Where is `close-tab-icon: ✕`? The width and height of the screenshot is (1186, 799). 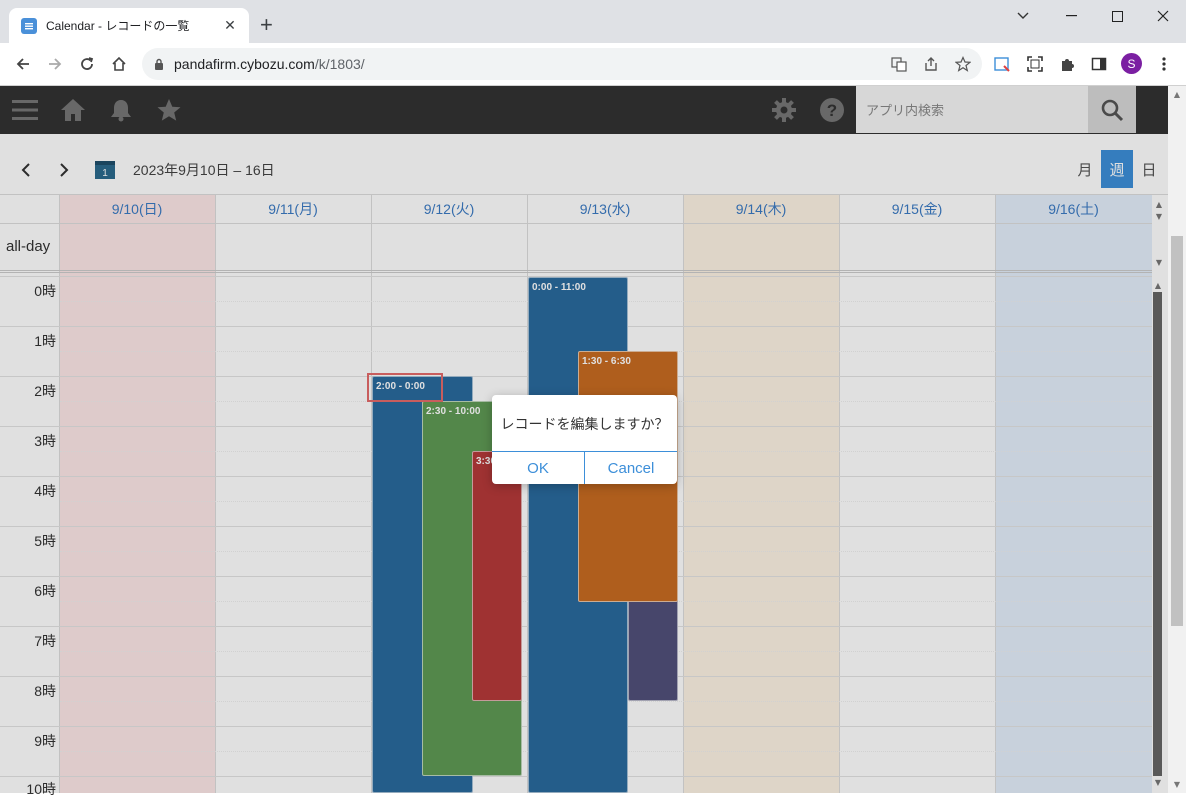
close-tab-icon: ✕ is located at coordinates (230, 26).